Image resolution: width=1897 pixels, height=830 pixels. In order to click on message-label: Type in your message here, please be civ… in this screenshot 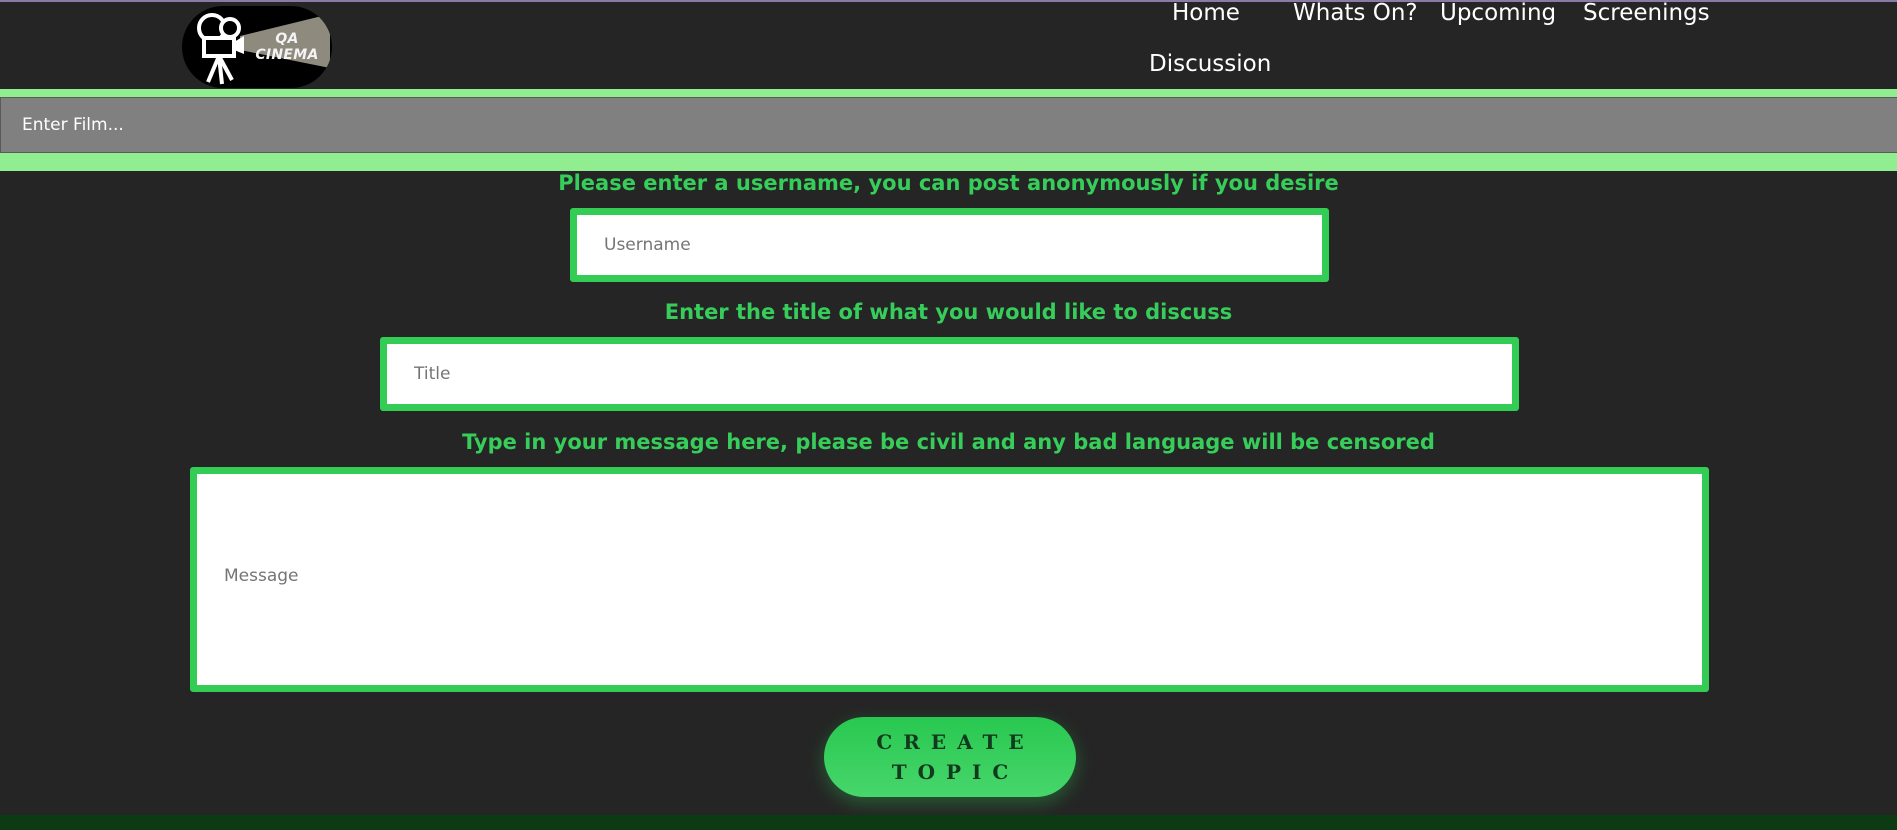, I will do `click(948, 442)`.